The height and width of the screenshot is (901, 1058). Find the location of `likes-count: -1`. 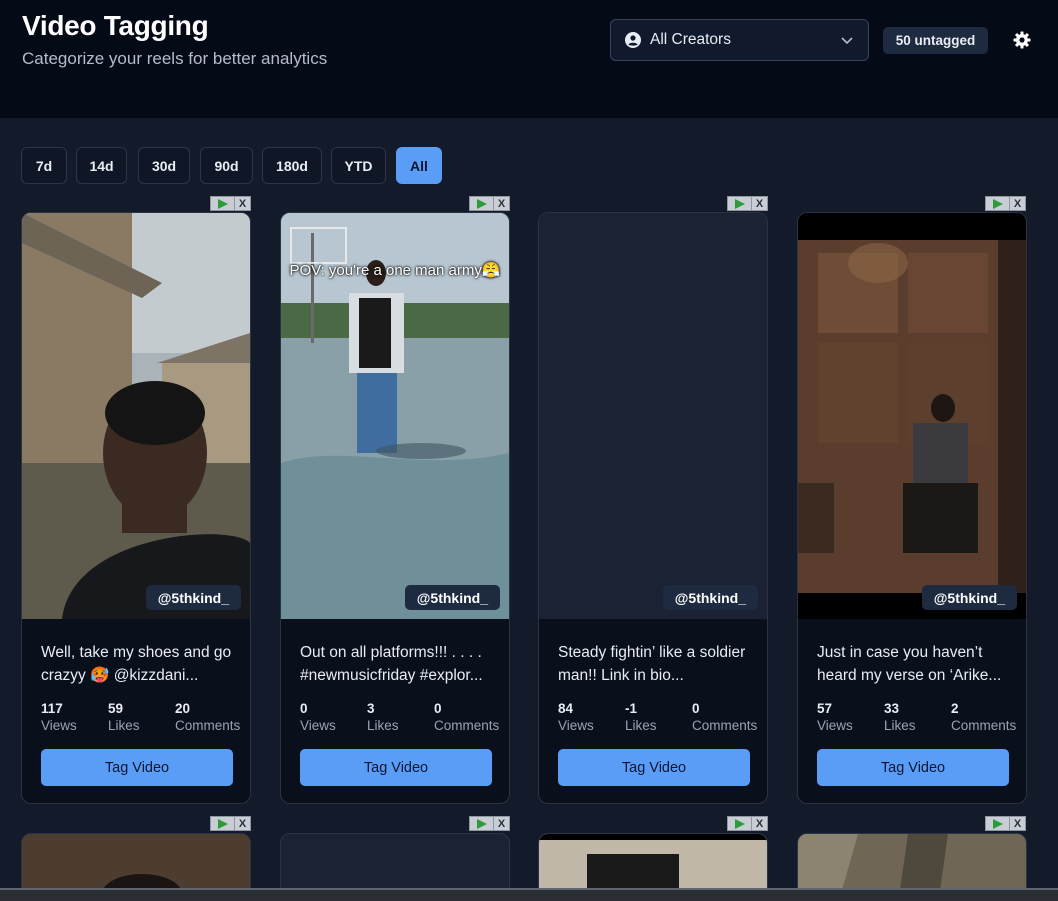

likes-count: -1 is located at coordinates (631, 708).